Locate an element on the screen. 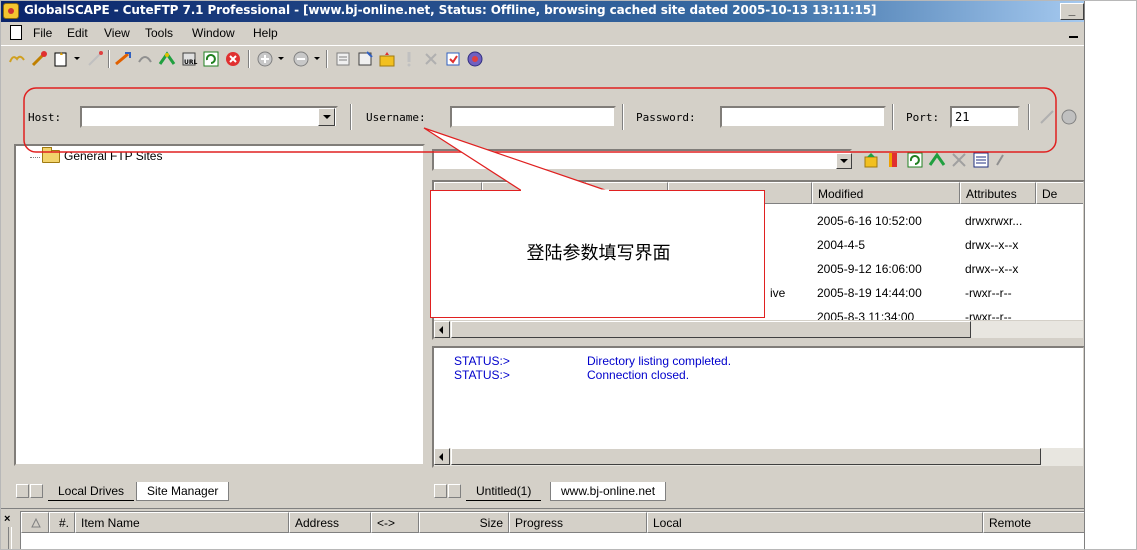 This screenshot has width=1137, height=550. queue-col-address: Address is located at coordinates (330, 522).